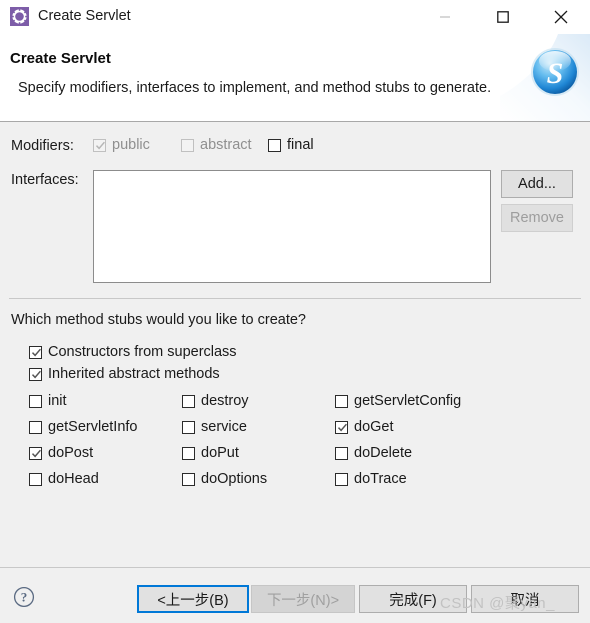  What do you see at coordinates (545, 77) in the screenshot?
I see `servlet-blue-s-sphere-icon: S` at bounding box center [545, 77].